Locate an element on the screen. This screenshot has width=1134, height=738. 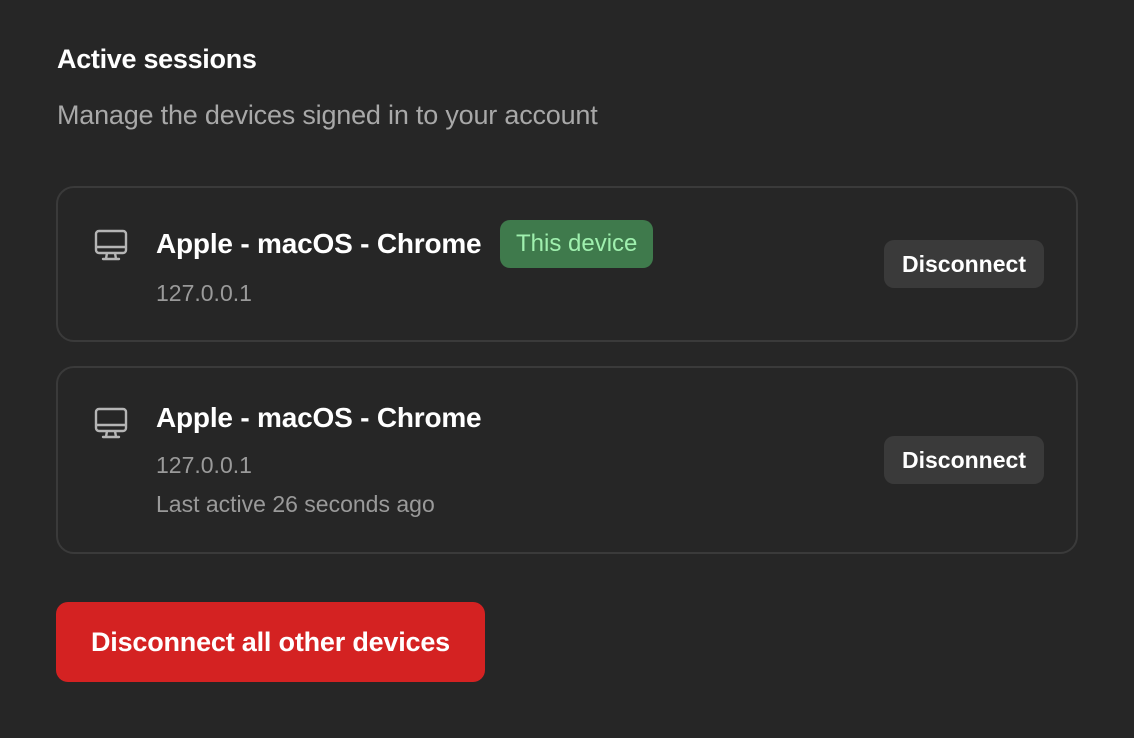
last-active-text: Last active 26 seconds ago is located at coordinates (295, 504).